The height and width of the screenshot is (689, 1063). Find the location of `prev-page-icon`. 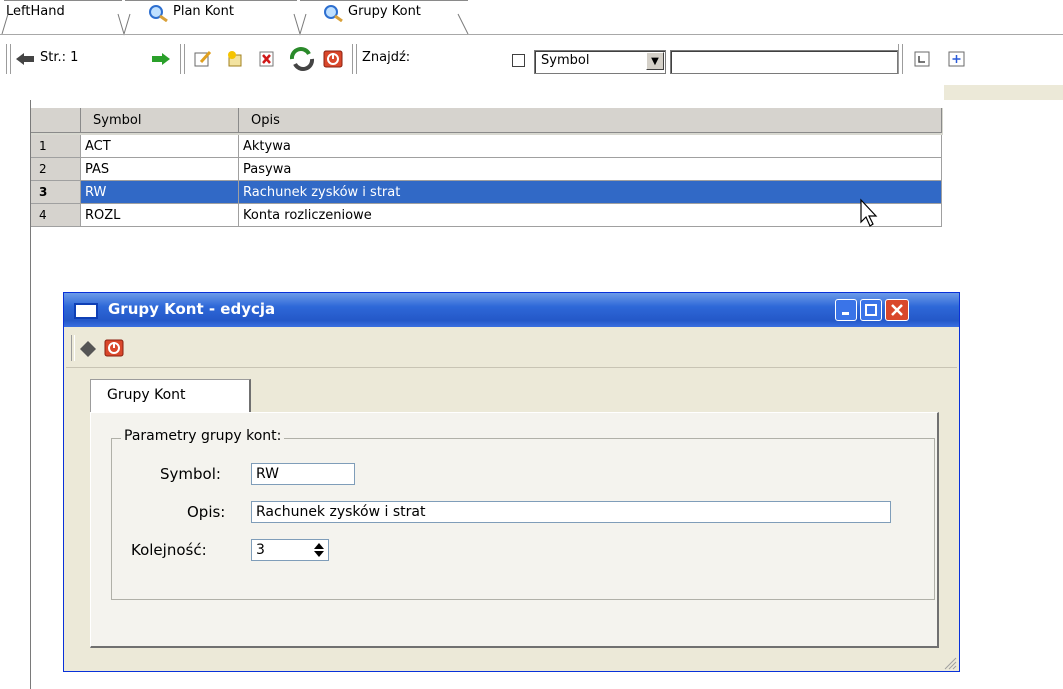

prev-page-icon is located at coordinates (25, 59).